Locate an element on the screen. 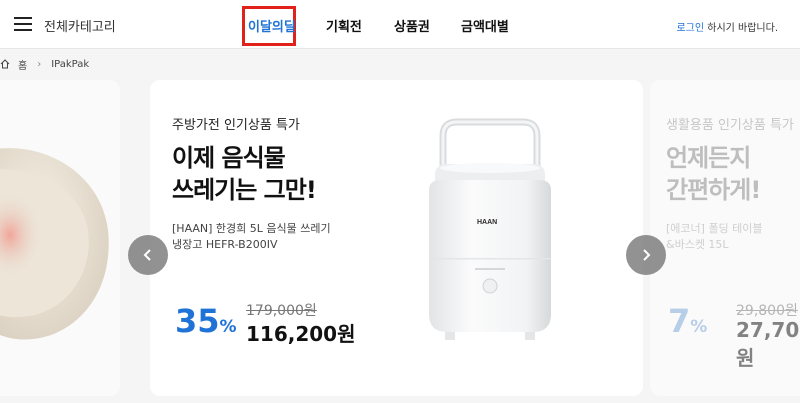  next-slide-product-name: [에코너] 폴딩 테이블 &바스켓 15L is located at coordinates (714, 237).